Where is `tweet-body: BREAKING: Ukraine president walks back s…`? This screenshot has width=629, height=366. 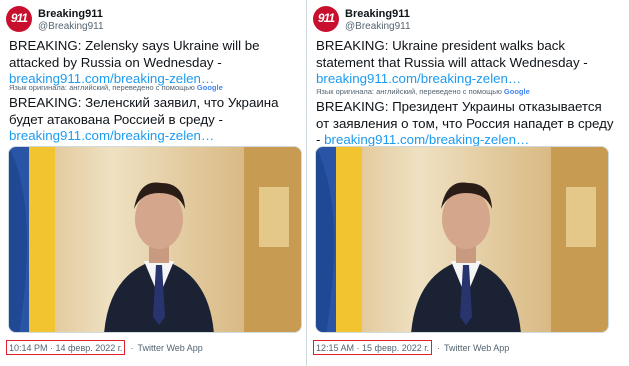 tweet-body: BREAKING: Ukraine president walks back s… is located at coordinates (452, 54).